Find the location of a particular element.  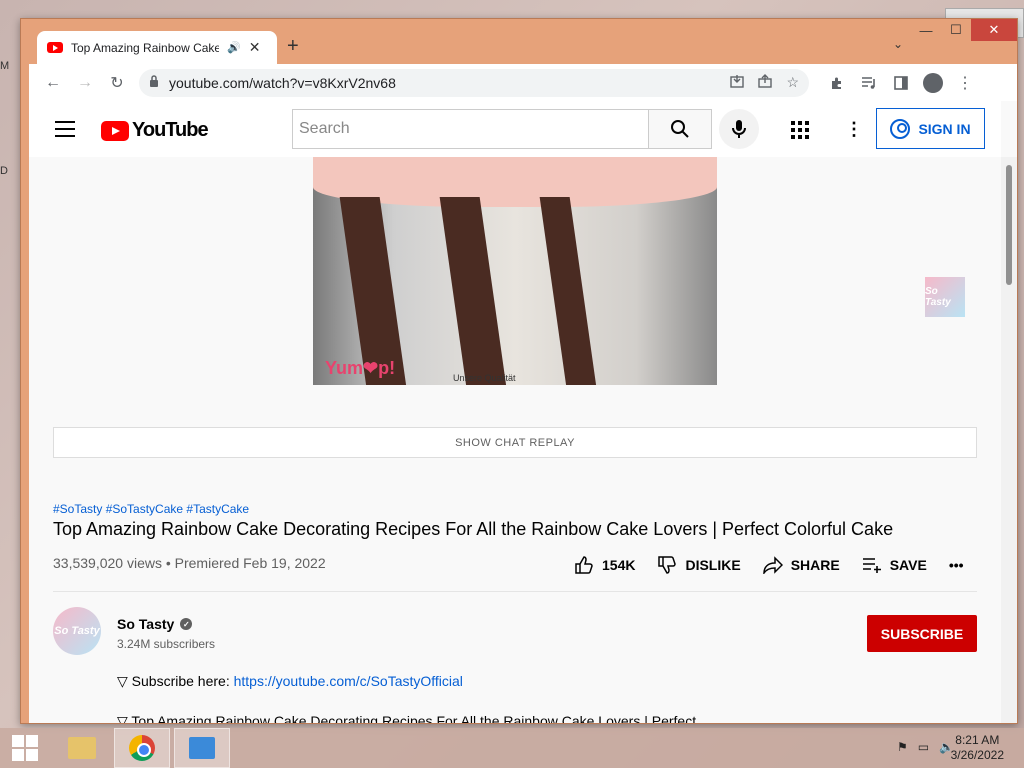

address-bar: youtube.com/watch?v=v8KxrV2nv68 ☆ is located at coordinates (474, 82).